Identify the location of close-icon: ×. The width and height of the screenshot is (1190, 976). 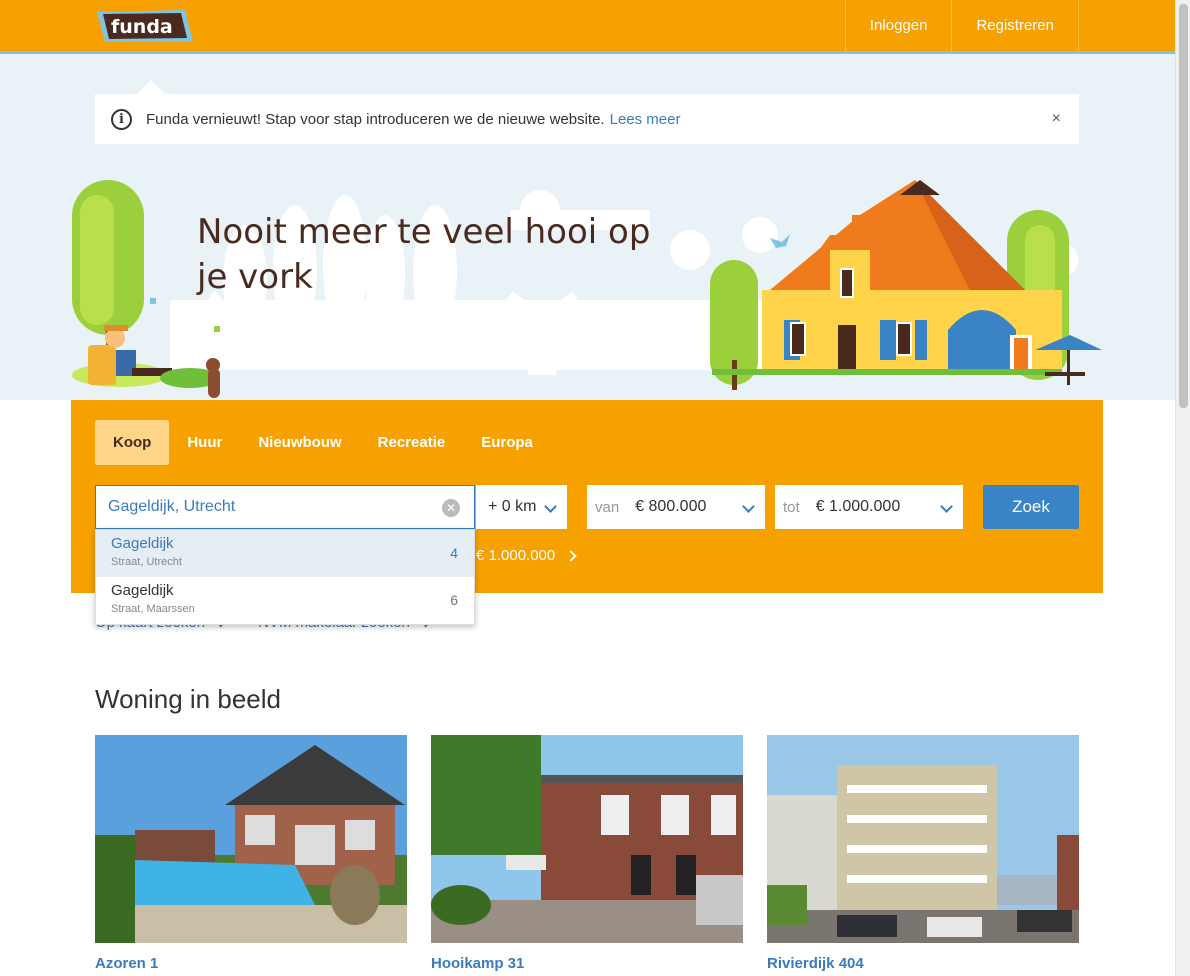
(1056, 119).